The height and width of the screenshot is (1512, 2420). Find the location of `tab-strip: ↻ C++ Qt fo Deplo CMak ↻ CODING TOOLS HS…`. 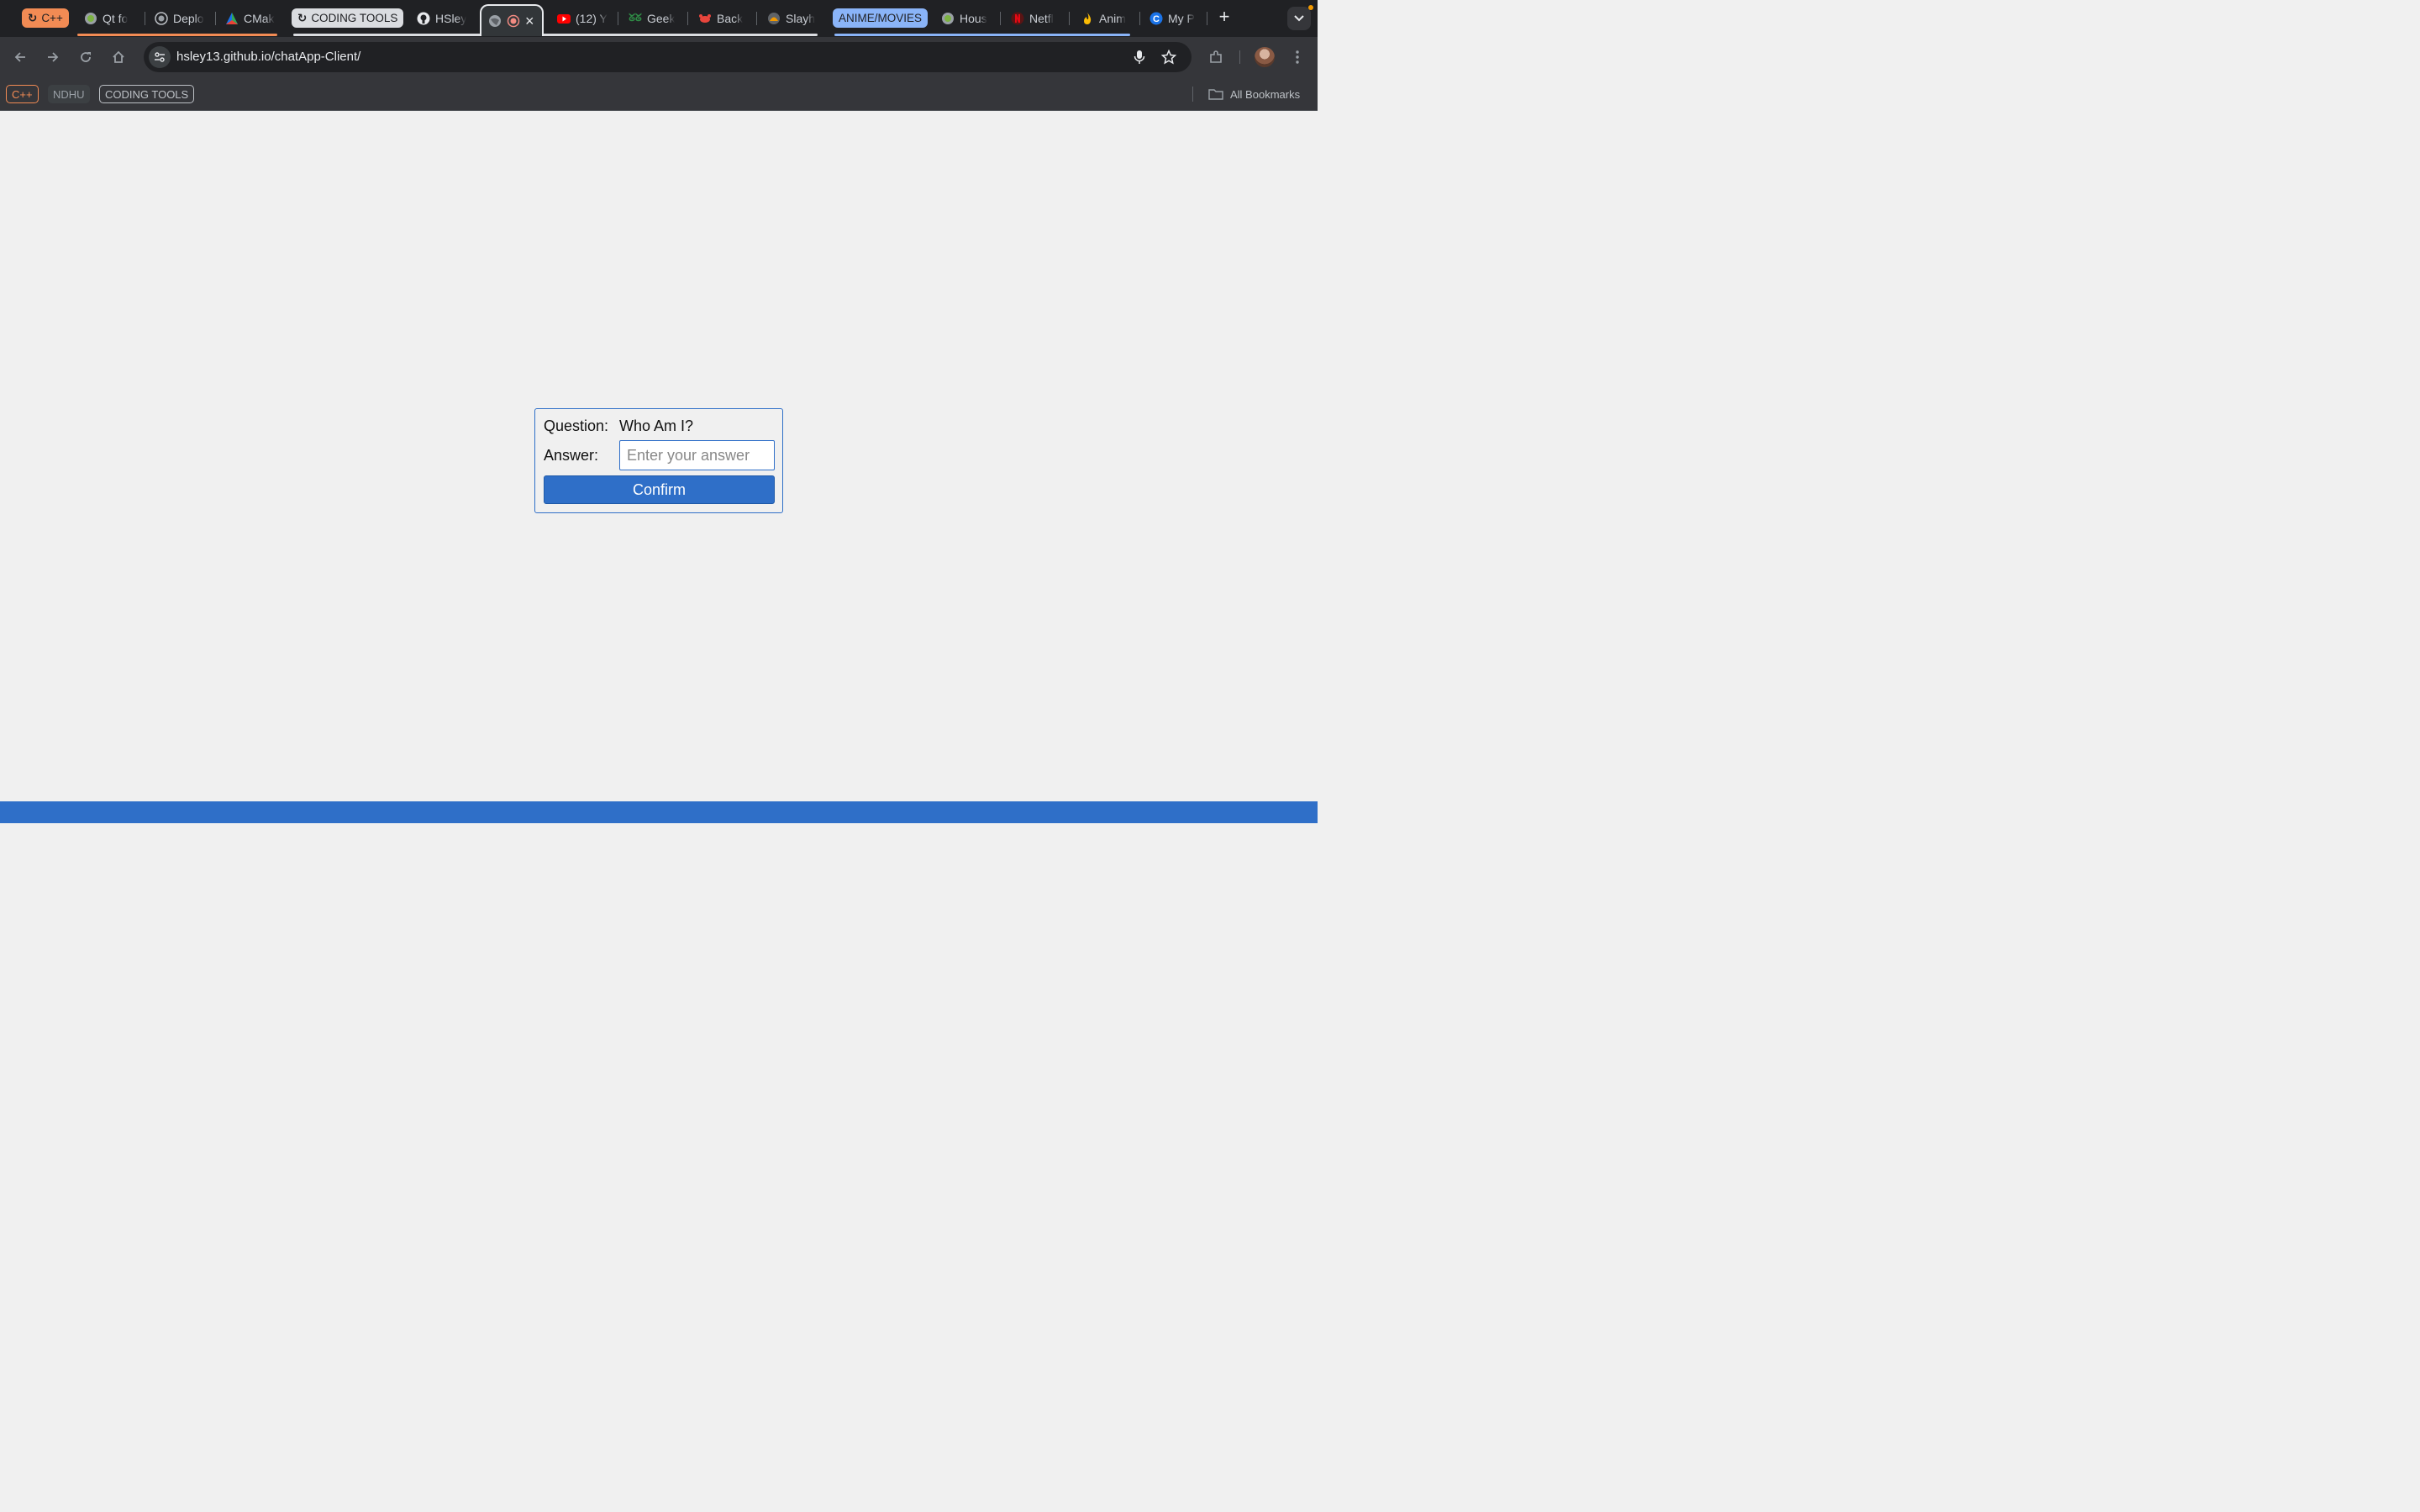

tab-strip: ↻ C++ Qt fo Deplo CMak ↻ CODING TOOLS HS… is located at coordinates (659, 18).